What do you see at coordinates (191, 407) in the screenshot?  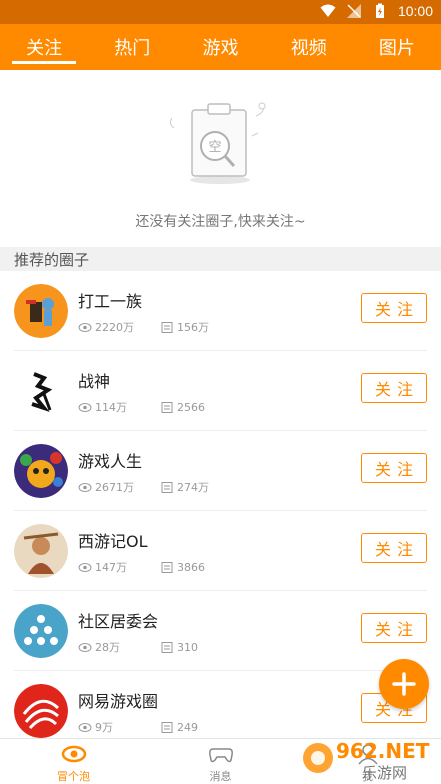 I see `post-count: 2566` at bounding box center [191, 407].